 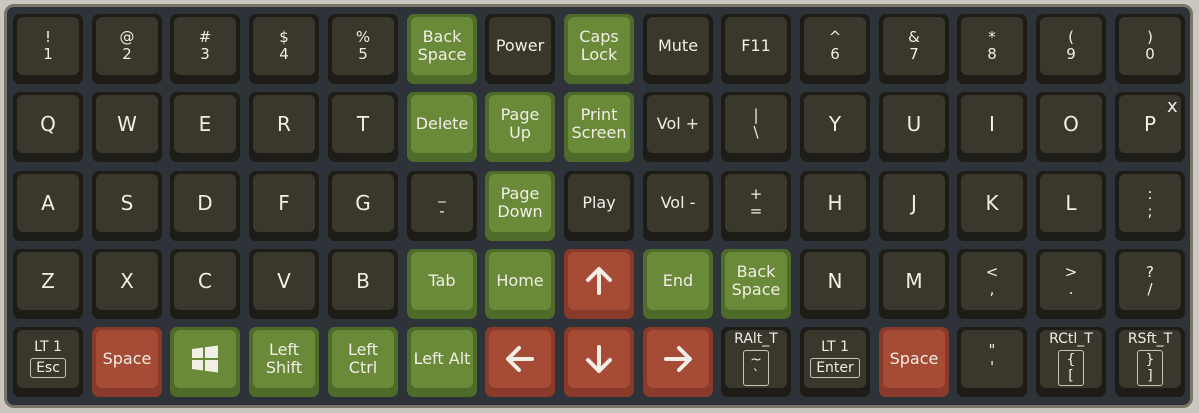 I want to click on key-mute: Mute, so click(x=678, y=49).